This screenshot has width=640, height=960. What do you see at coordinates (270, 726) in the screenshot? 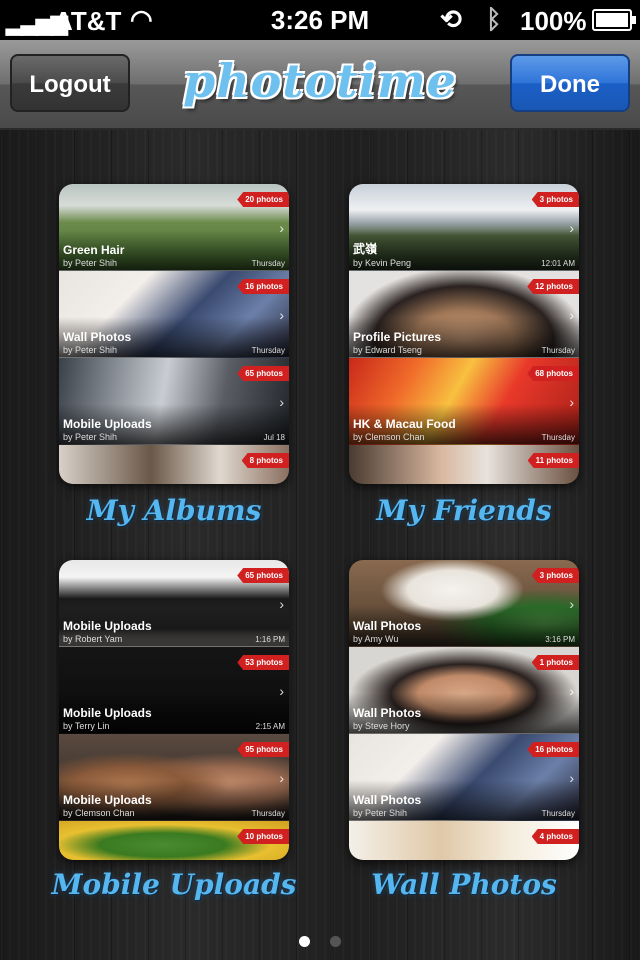
I see `album-date: 2:15 AM` at bounding box center [270, 726].